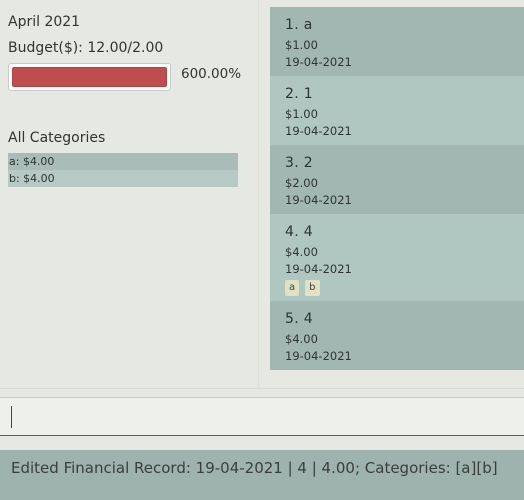 The width and height of the screenshot is (524, 500). What do you see at coordinates (44, 22) in the screenshot?
I see `month-label: April 2021` at bounding box center [44, 22].